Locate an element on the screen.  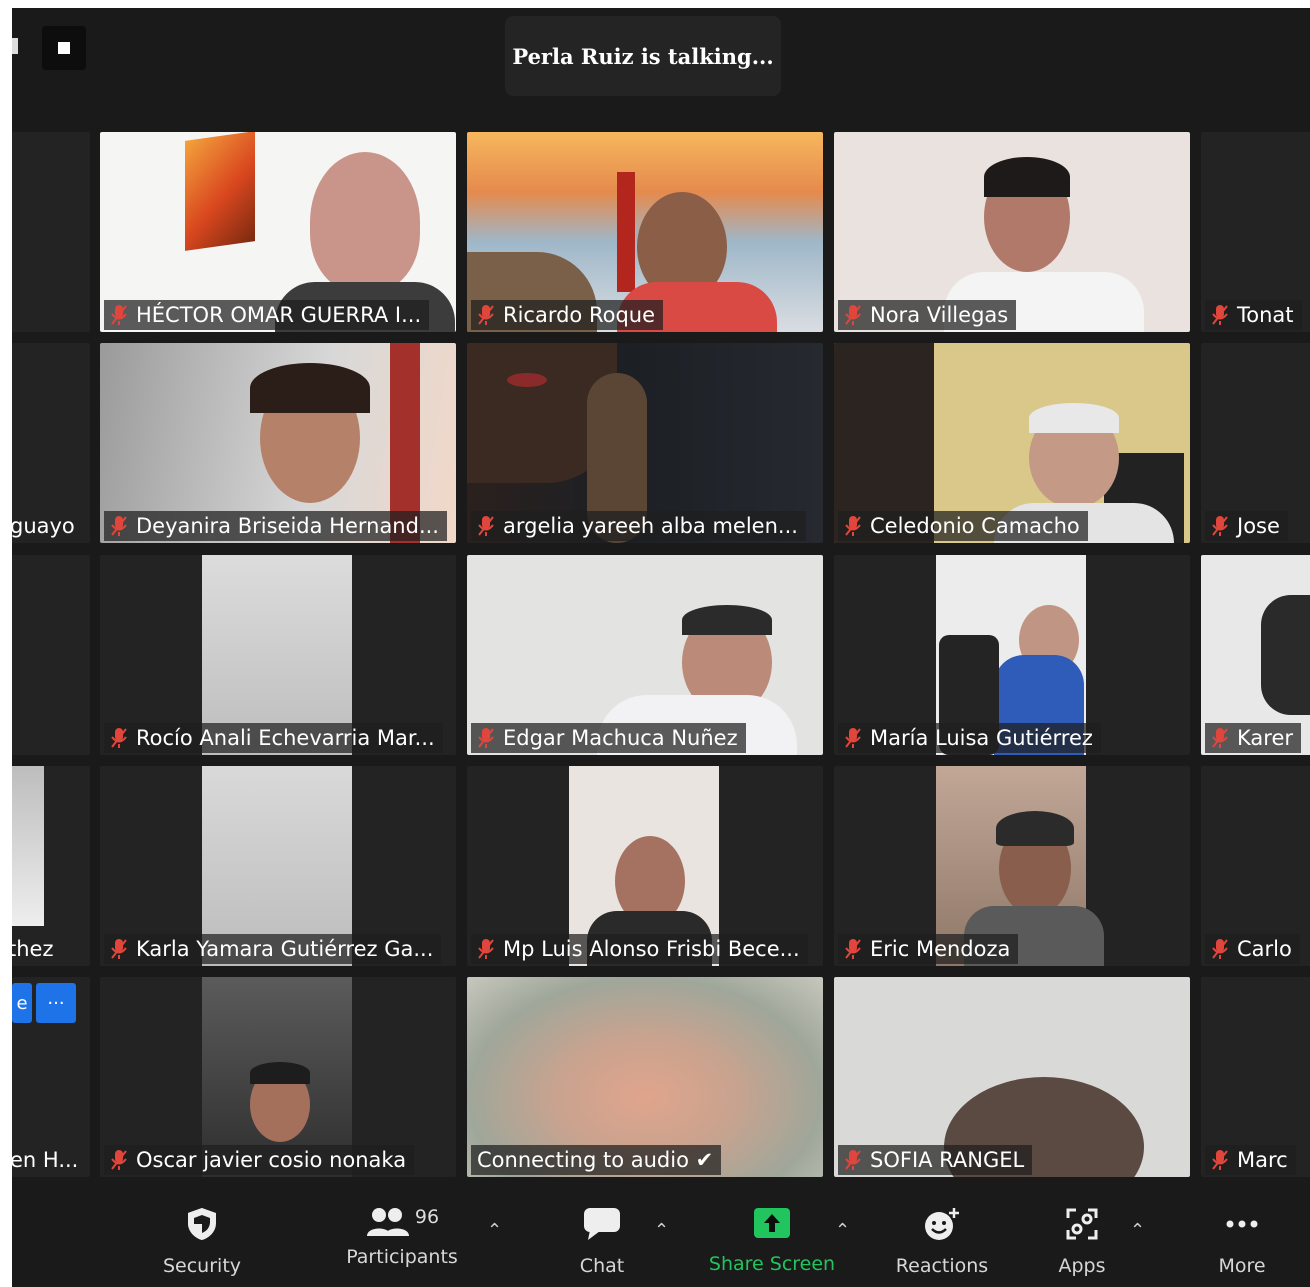
video-feed is located at coordinates (28, 846).